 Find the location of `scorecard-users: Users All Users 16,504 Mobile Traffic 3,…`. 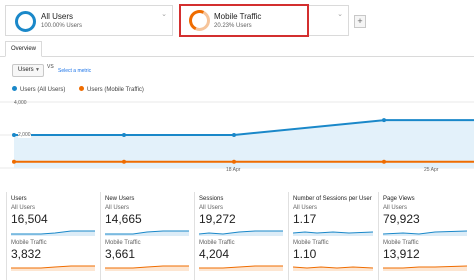

scorecard-users: Users All Users 16,504 Mobile Traffic 3,… is located at coordinates (52, 236).